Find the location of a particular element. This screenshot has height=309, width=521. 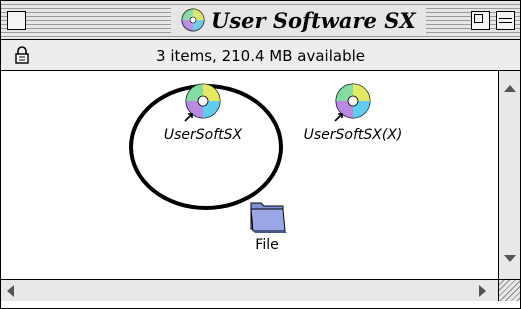

horizontal-scrollbar is located at coordinates (249, 290).